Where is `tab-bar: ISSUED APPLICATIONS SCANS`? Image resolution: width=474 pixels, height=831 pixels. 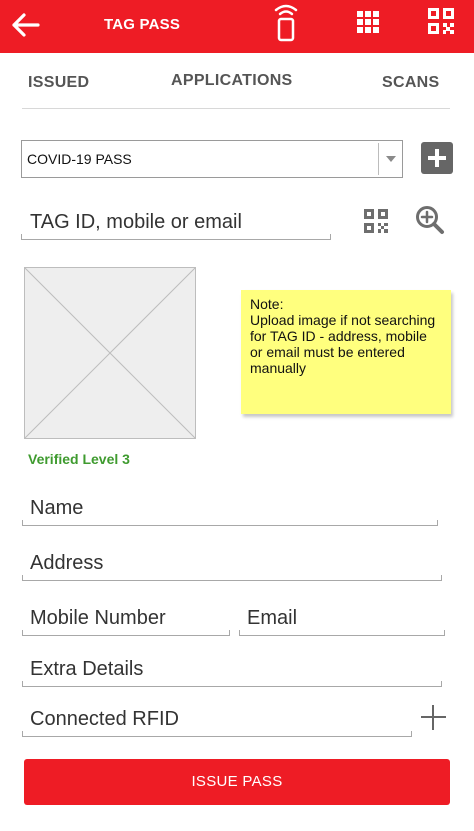
tab-bar: ISSUED APPLICATIONS SCANS is located at coordinates (237, 81).